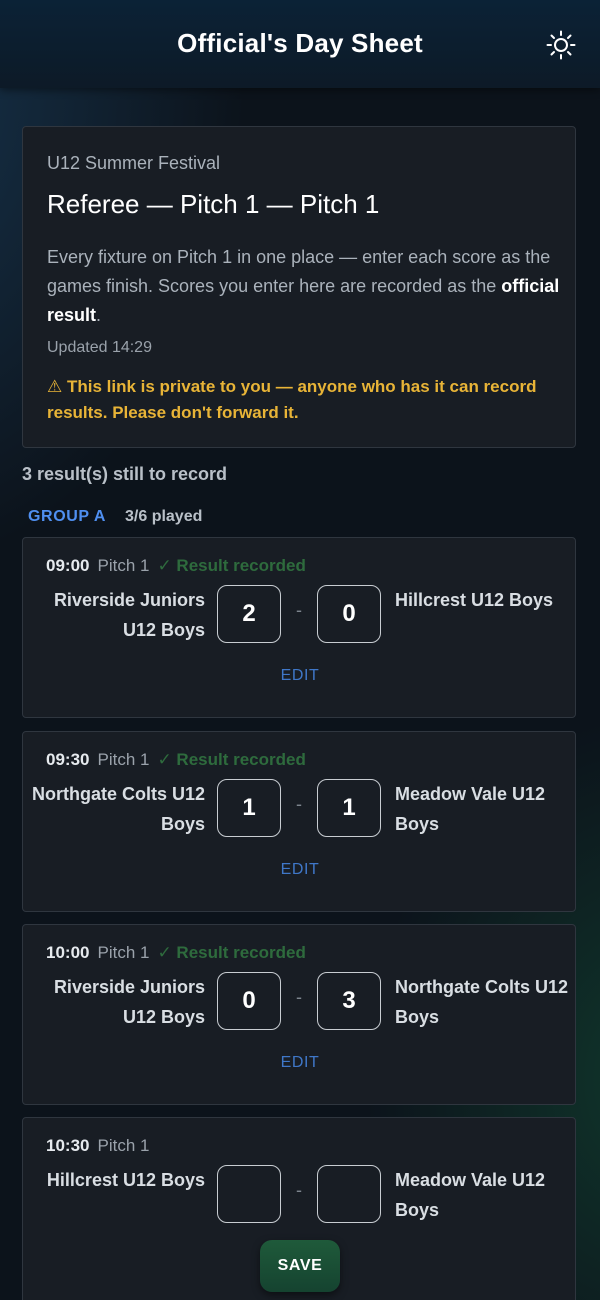 Image resolution: width=600 pixels, height=1300 pixels. What do you see at coordinates (99, 315) in the screenshot?
I see `description-end: .` at bounding box center [99, 315].